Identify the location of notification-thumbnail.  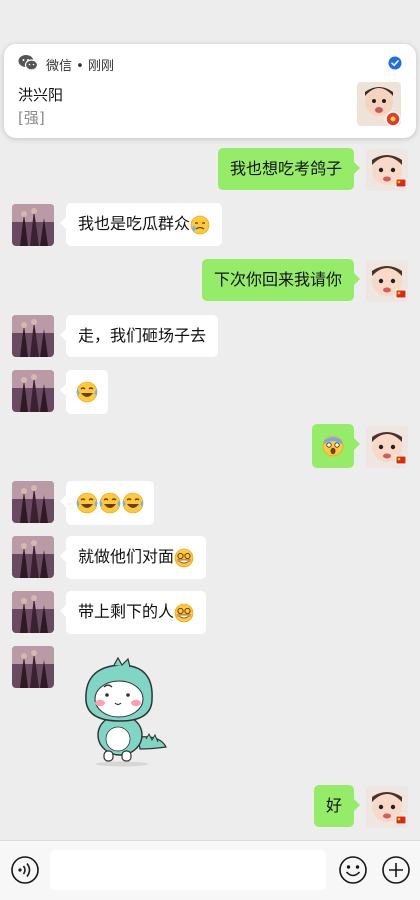
(379, 104).